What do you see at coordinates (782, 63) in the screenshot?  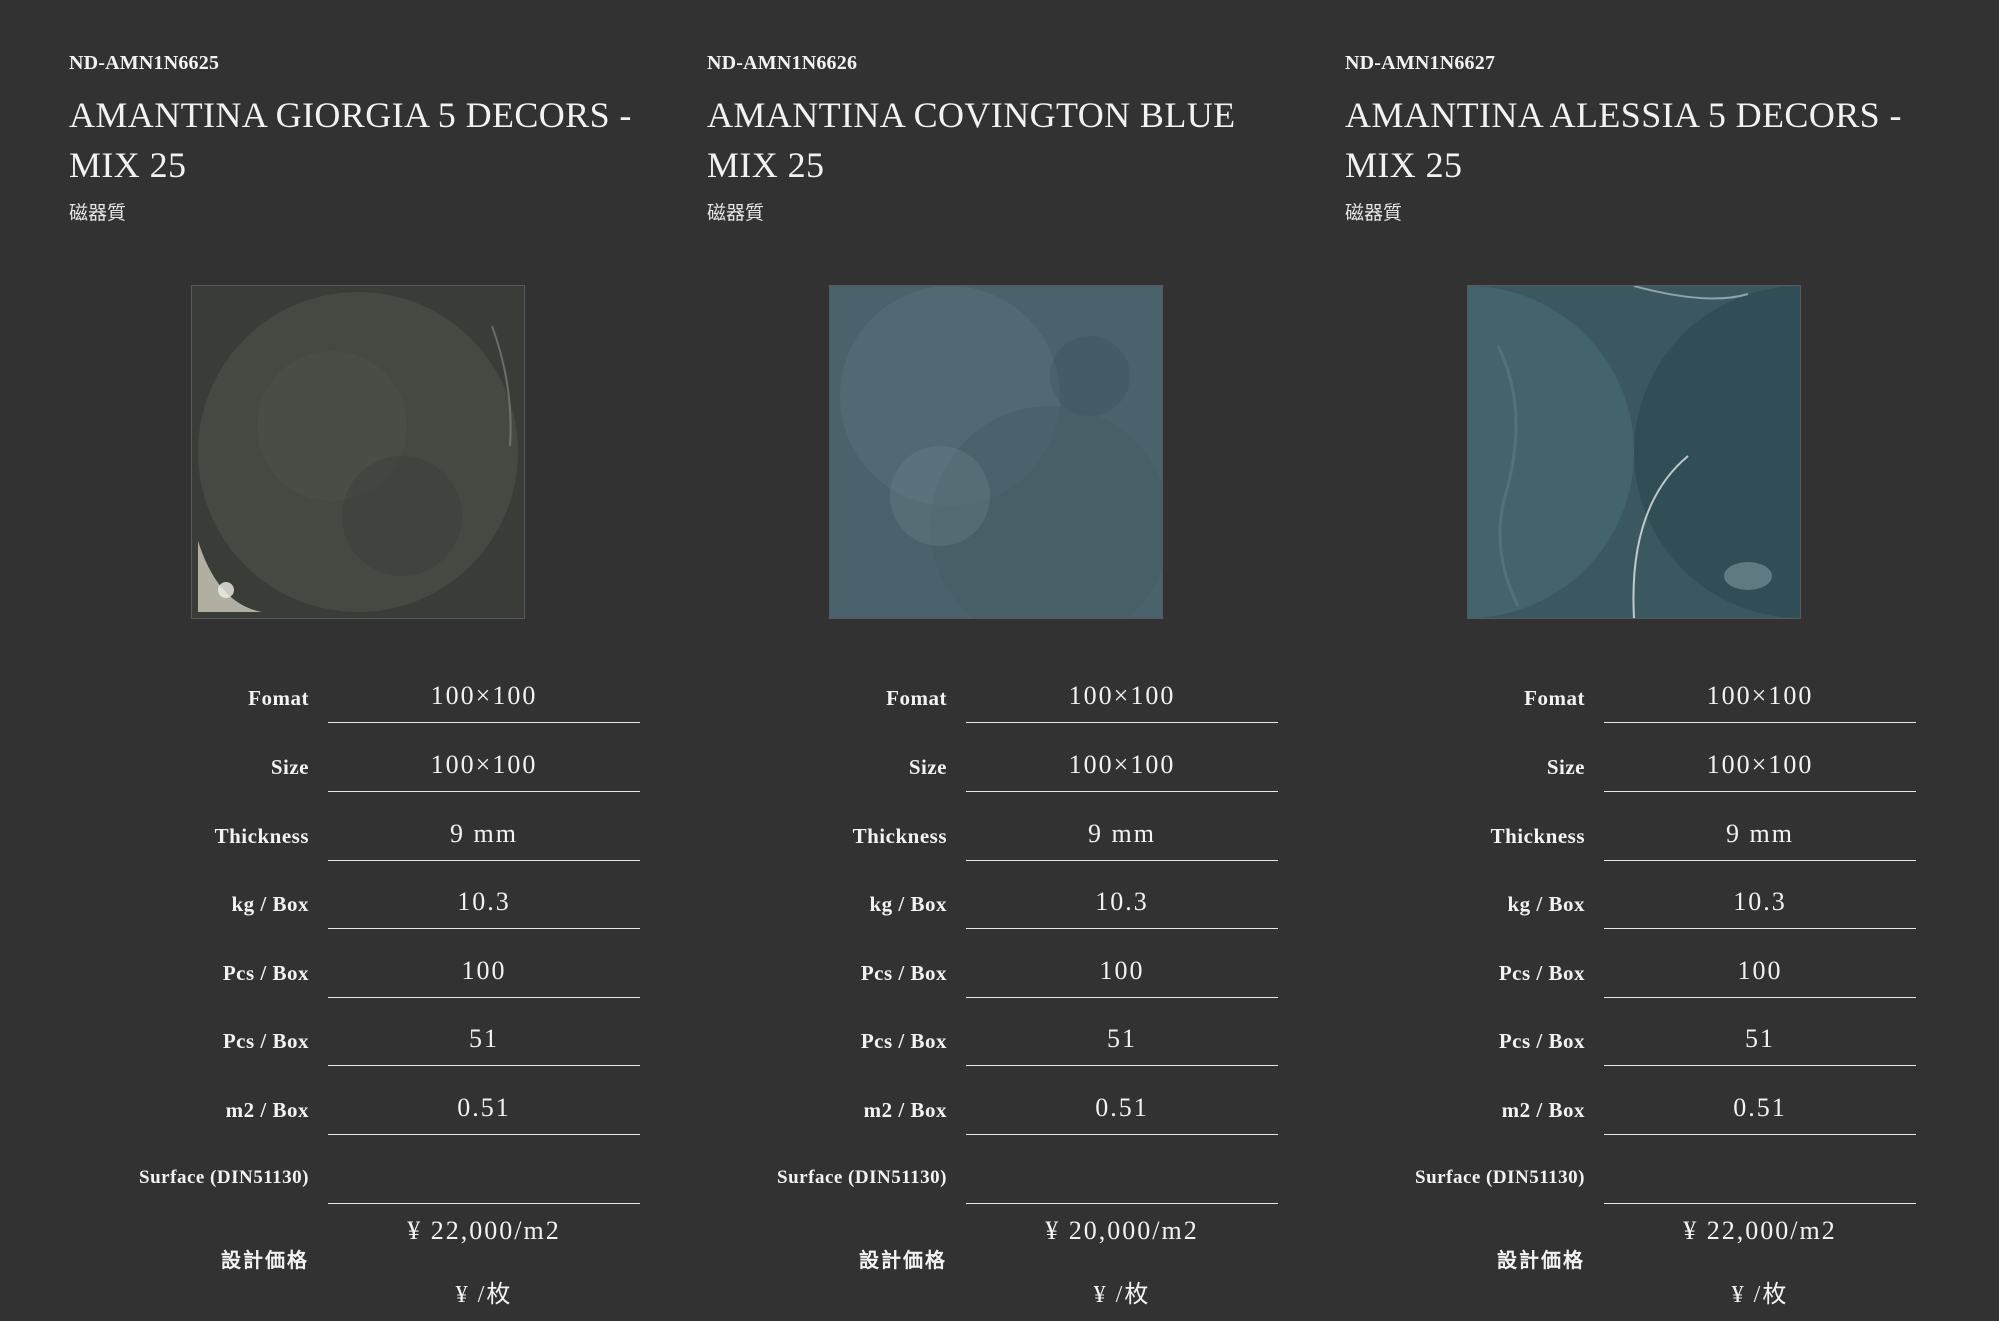 I see `product-code: ND-AMN1N6626` at bounding box center [782, 63].